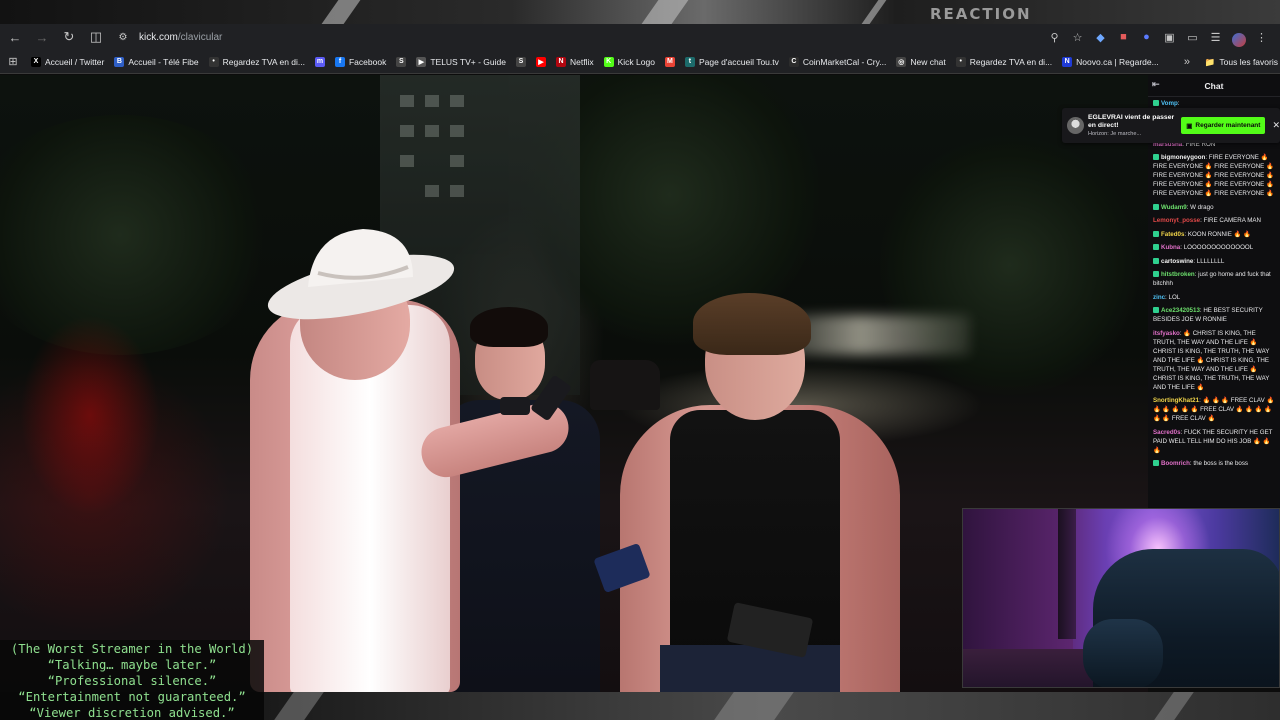 Image resolution: width=1280 pixels, height=720 pixels. Describe the element at coordinates (1261, 37) in the screenshot. I see `menu-icon: ⋮` at that location.